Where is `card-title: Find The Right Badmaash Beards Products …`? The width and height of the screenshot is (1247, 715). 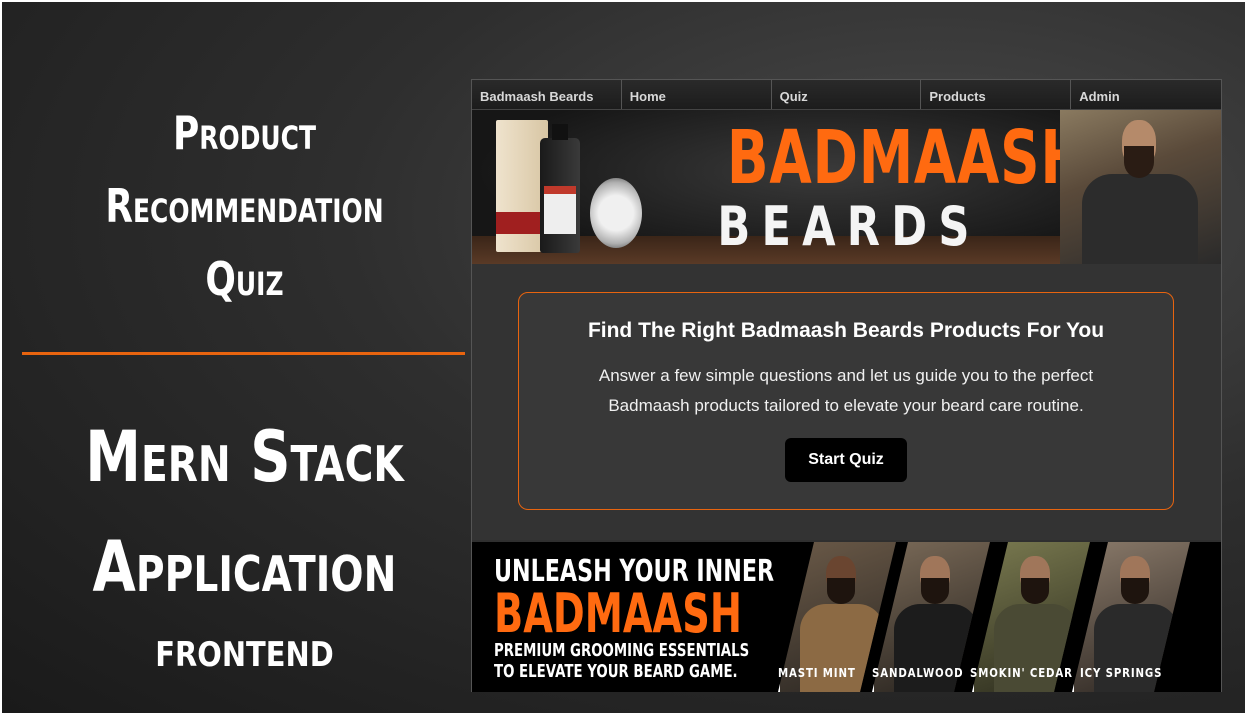
card-title: Find The Right Badmaash Beards Products … is located at coordinates (846, 330).